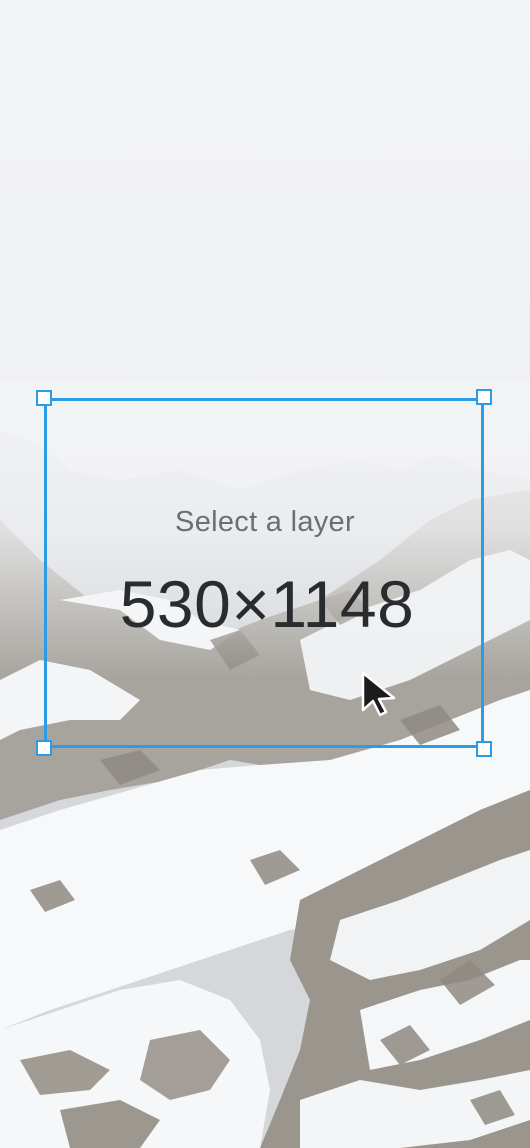 Image resolution: width=530 pixels, height=1148 pixels. What do you see at coordinates (44, 398) in the screenshot?
I see `resize-handle-top-left` at bounding box center [44, 398].